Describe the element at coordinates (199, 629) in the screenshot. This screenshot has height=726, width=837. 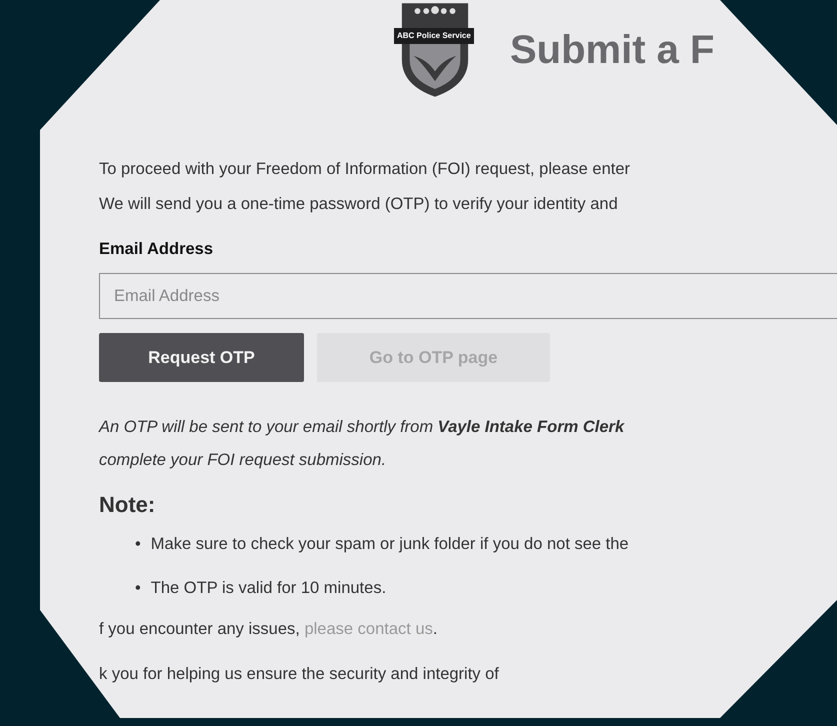
I see `contact-text: f you encounter any issues,` at that location.